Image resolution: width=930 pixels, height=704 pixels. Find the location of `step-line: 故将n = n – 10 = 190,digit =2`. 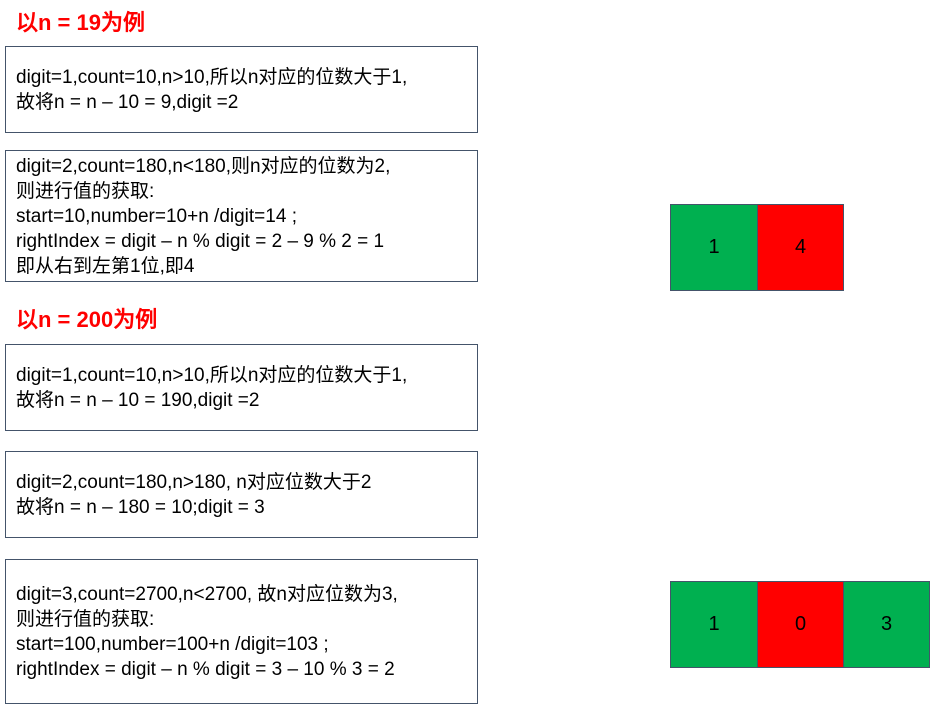

step-line: 故将n = n – 10 = 190,digit =2 is located at coordinates (138, 400).